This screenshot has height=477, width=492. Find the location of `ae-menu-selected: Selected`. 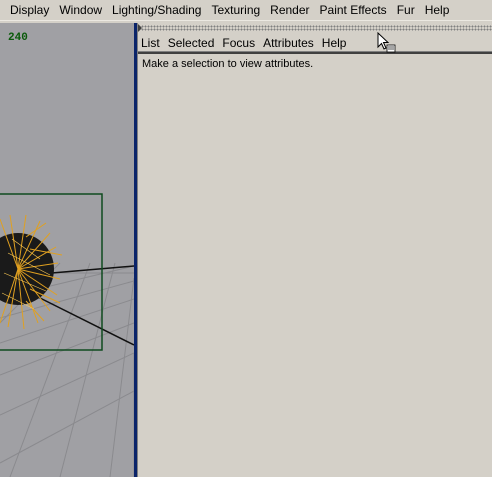

ae-menu-selected: Selected is located at coordinates (191, 43).